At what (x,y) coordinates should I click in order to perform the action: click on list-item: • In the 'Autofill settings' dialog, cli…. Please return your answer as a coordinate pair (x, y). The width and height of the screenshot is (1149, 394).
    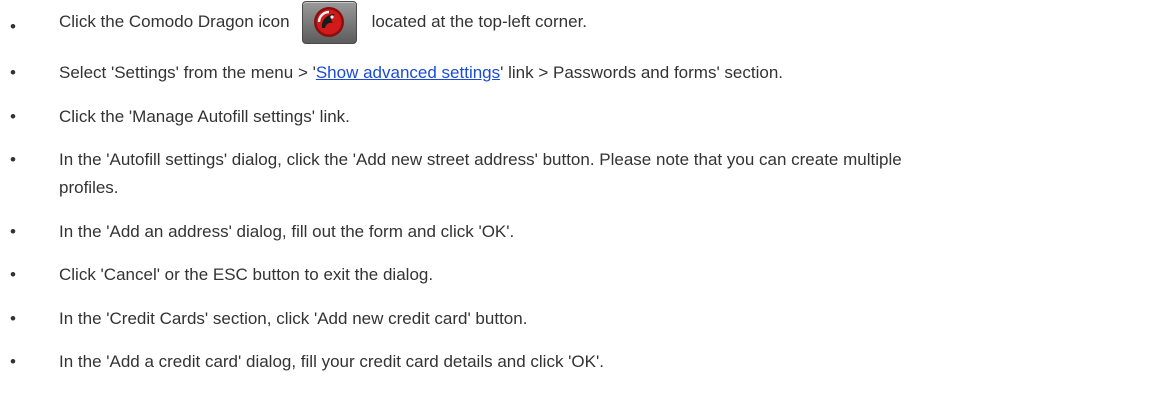
    Looking at the image, I should click on (574, 174).